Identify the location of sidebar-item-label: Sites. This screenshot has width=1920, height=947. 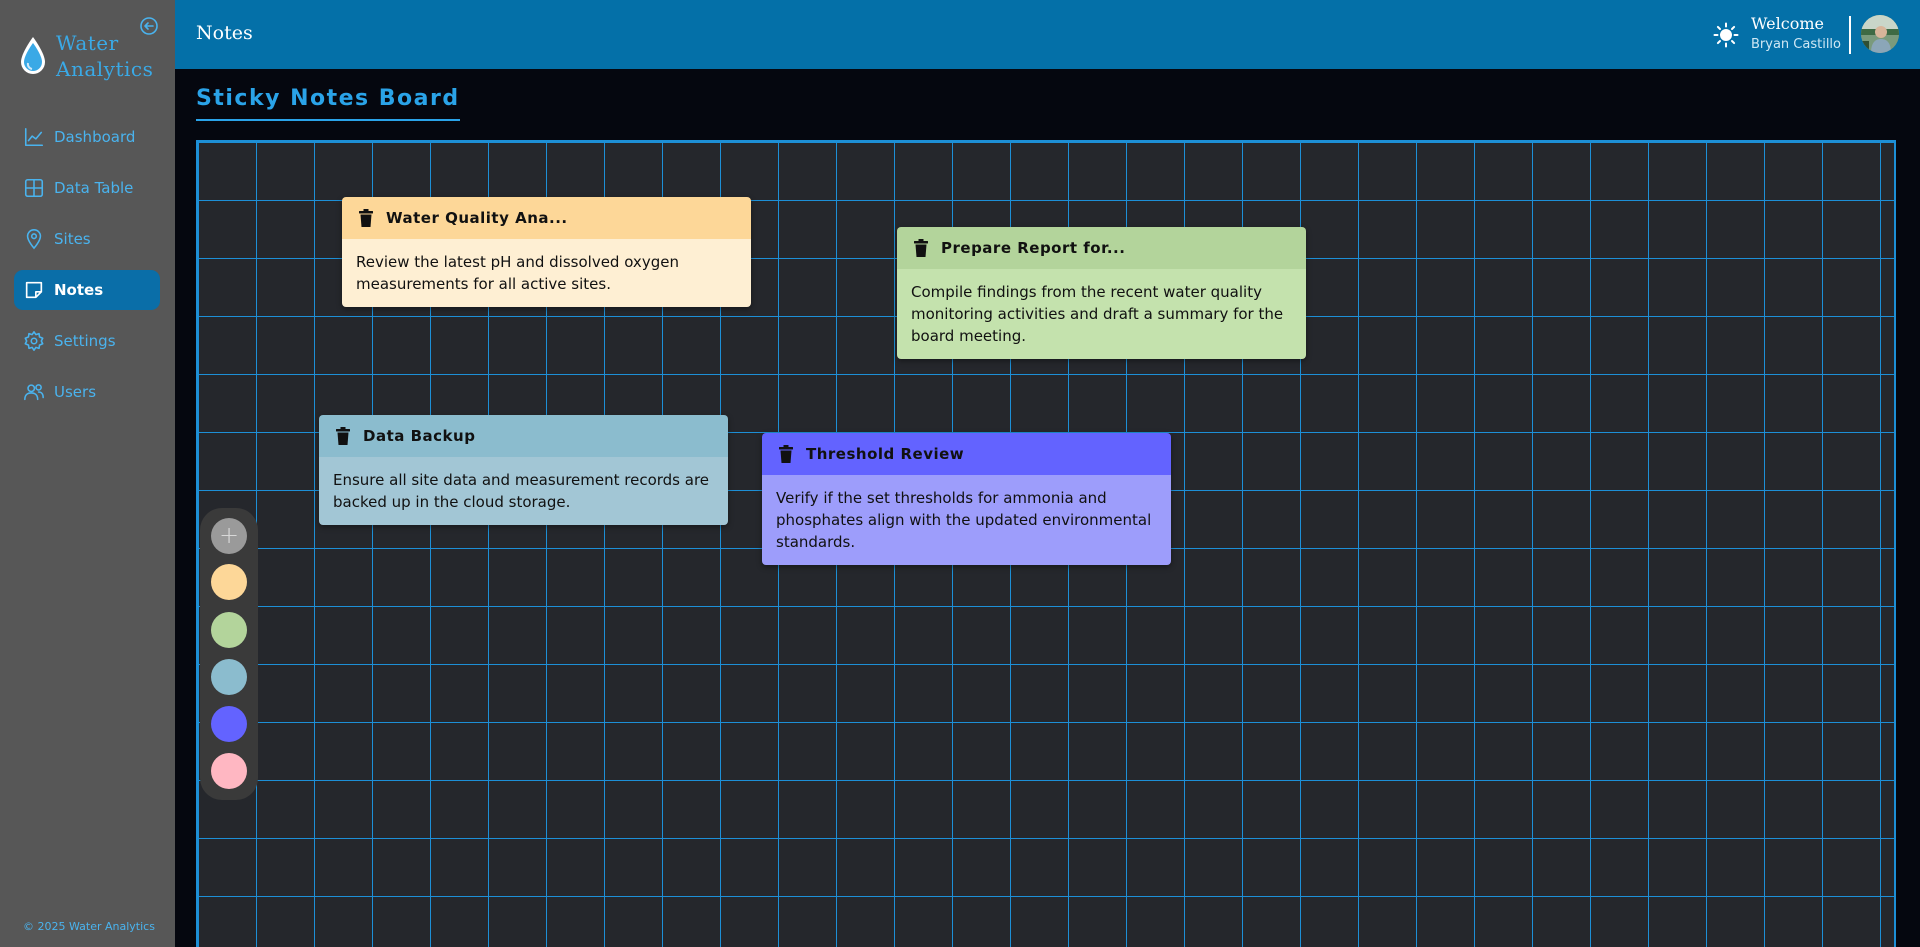
(72, 239).